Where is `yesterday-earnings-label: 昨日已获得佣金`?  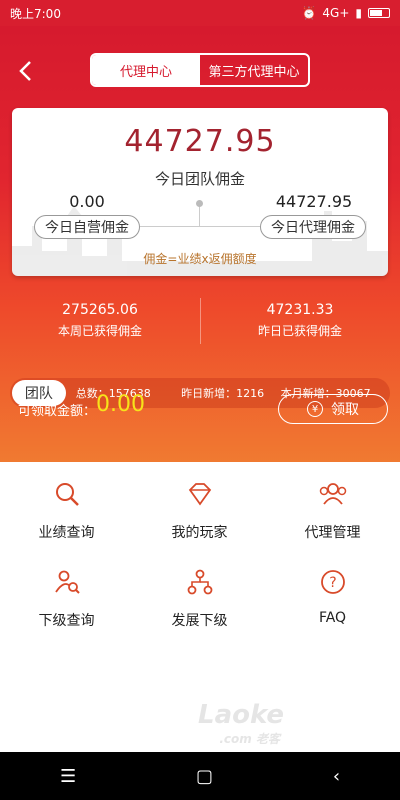
yesterday-earnings-label: 昨日已获得佣金 is located at coordinates (299, 331).